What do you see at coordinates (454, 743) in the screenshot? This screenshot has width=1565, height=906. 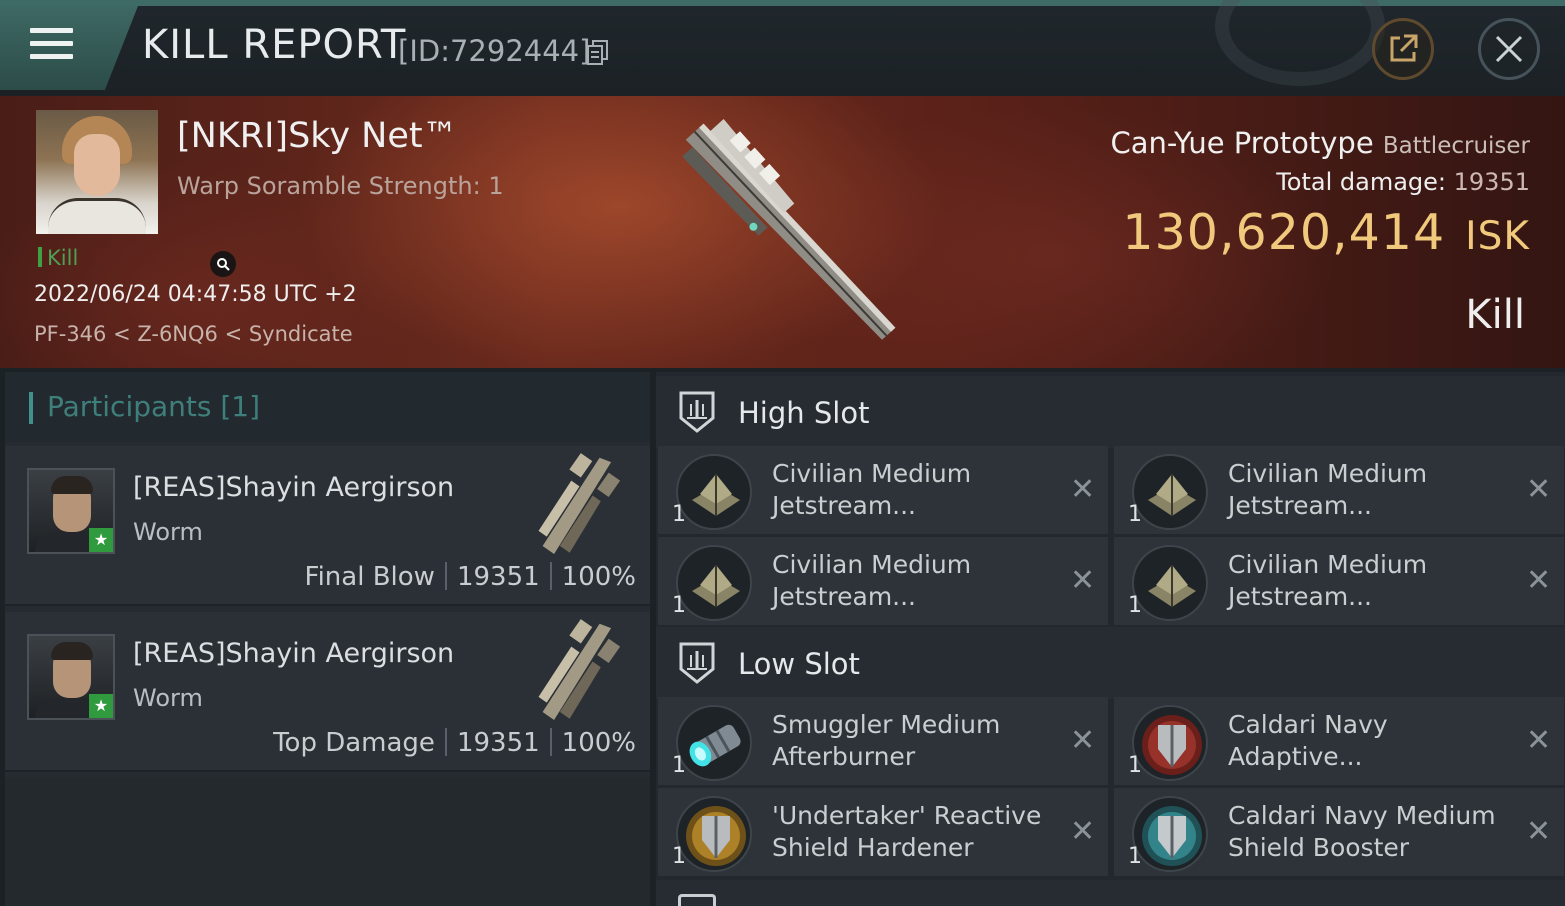 I see `participant-stats: Top Damage 19351 100%` at bounding box center [454, 743].